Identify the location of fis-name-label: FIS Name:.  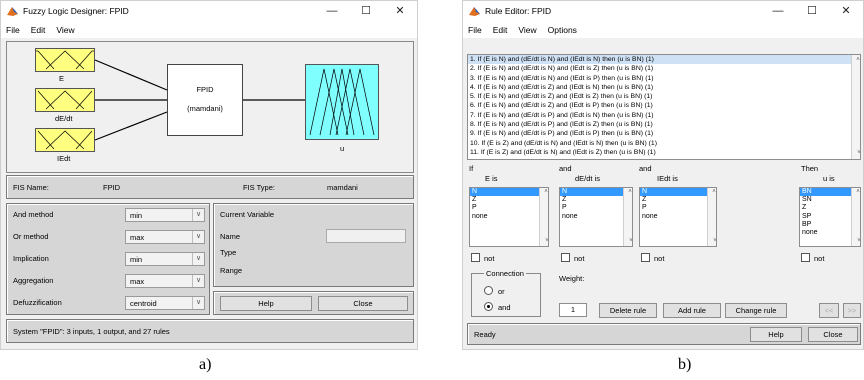
(31, 187).